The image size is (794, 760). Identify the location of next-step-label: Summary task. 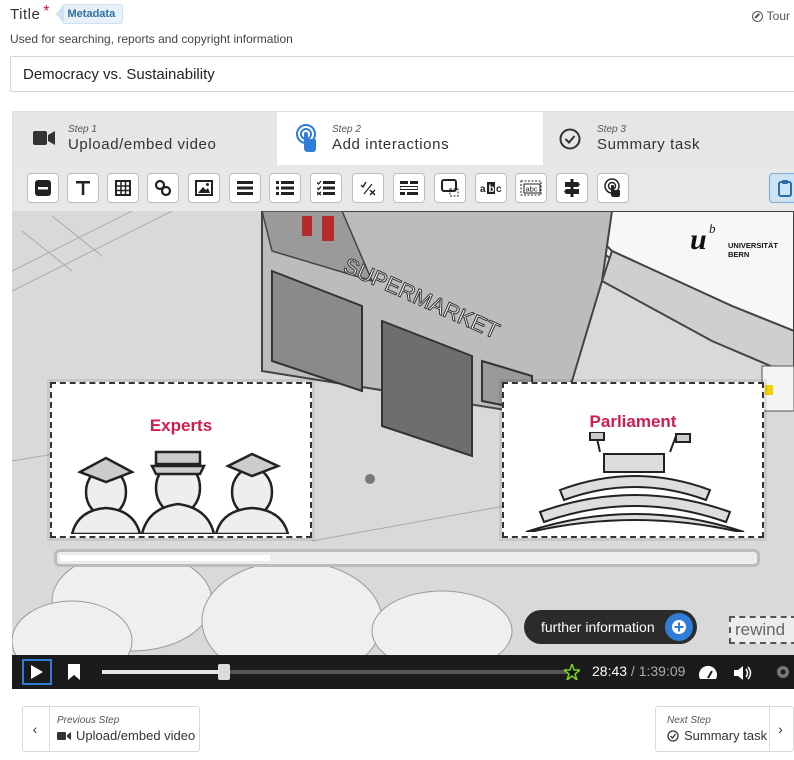
(717, 735).